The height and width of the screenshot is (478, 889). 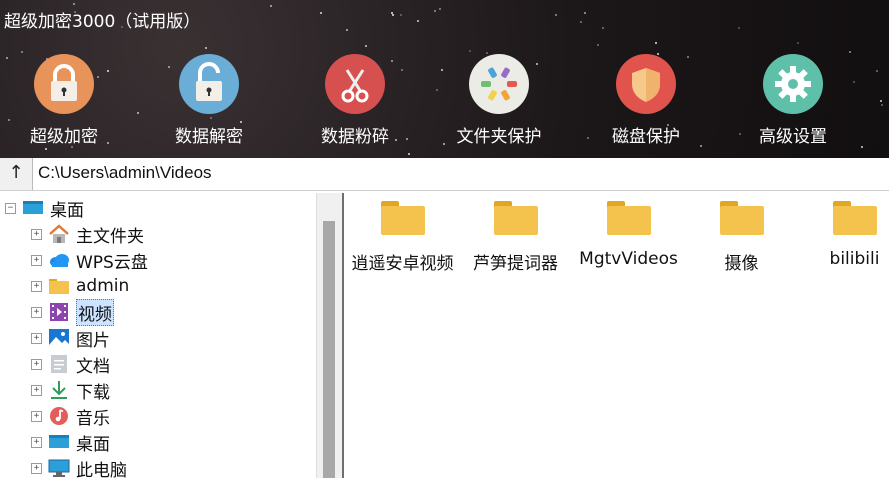 What do you see at coordinates (95, 312) in the screenshot?
I see `tree-item-label: 视频` at bounding box center [95, 312].